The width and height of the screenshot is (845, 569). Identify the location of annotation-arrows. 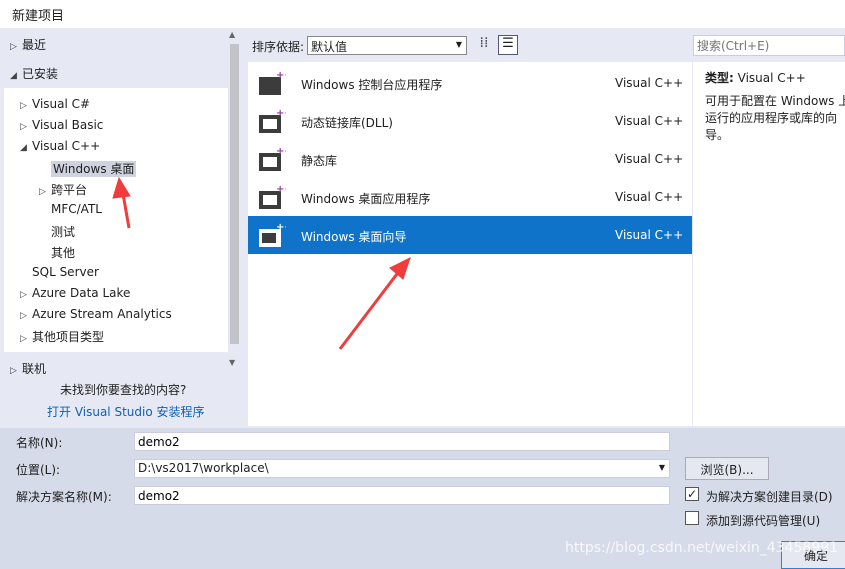
(261, 263).